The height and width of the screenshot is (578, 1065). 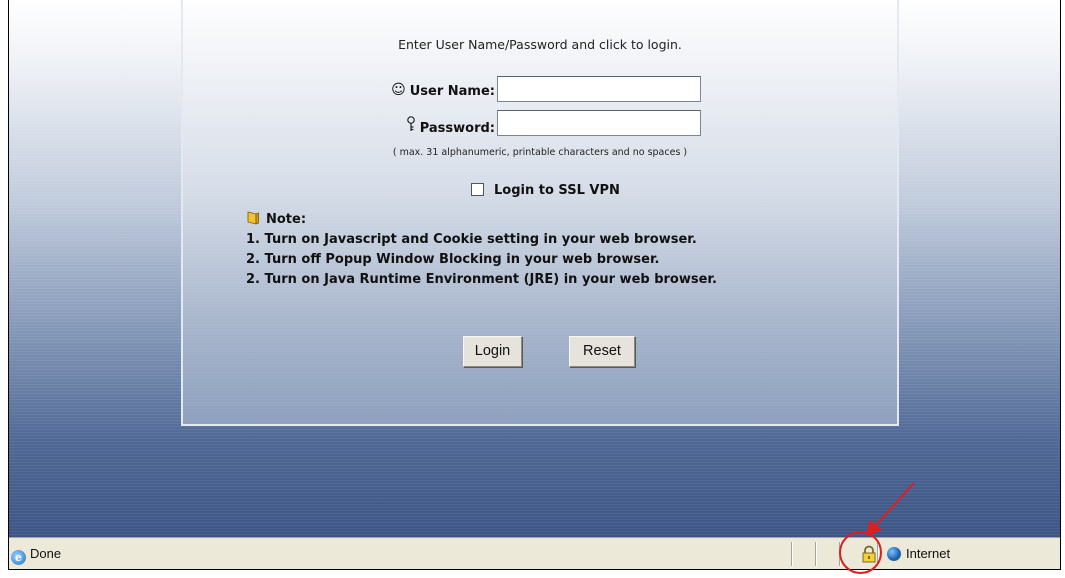 I want to click on ie-page-icon: e, so click(x=18, y=557).